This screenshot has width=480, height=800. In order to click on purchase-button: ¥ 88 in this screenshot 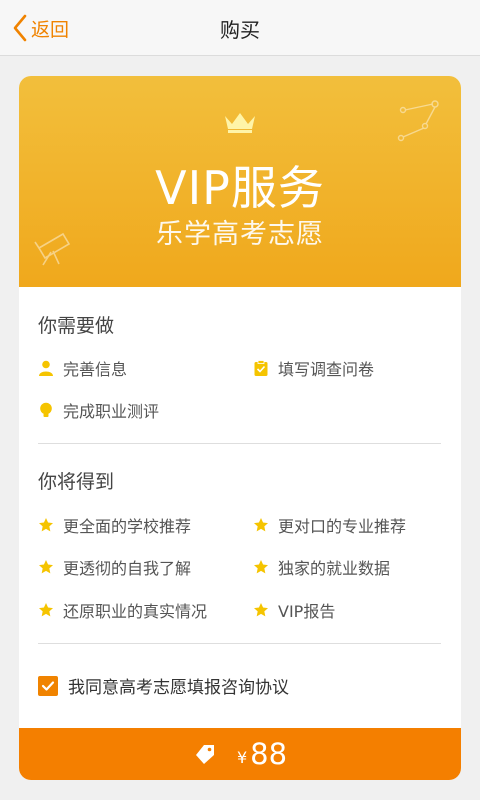, I will do `click(240, 754)`.